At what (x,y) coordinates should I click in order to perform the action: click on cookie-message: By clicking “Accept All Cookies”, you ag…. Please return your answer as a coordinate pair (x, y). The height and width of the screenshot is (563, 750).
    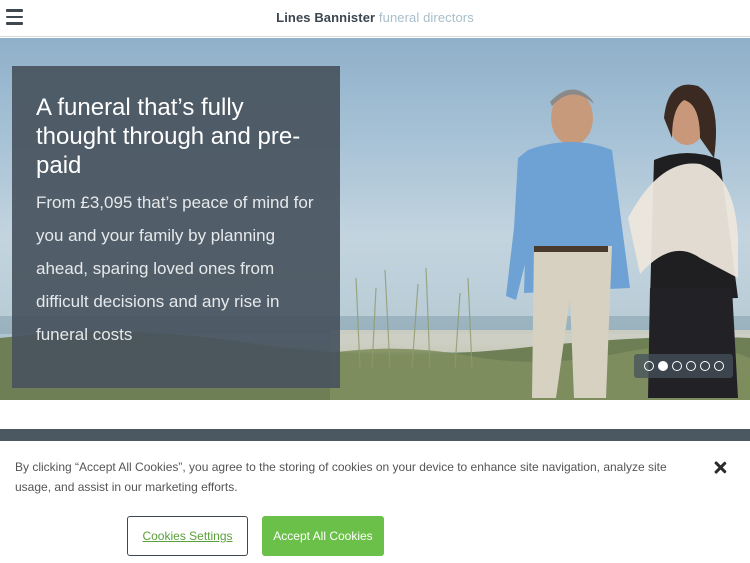
    Looking at the image, I should click on (341, 477).